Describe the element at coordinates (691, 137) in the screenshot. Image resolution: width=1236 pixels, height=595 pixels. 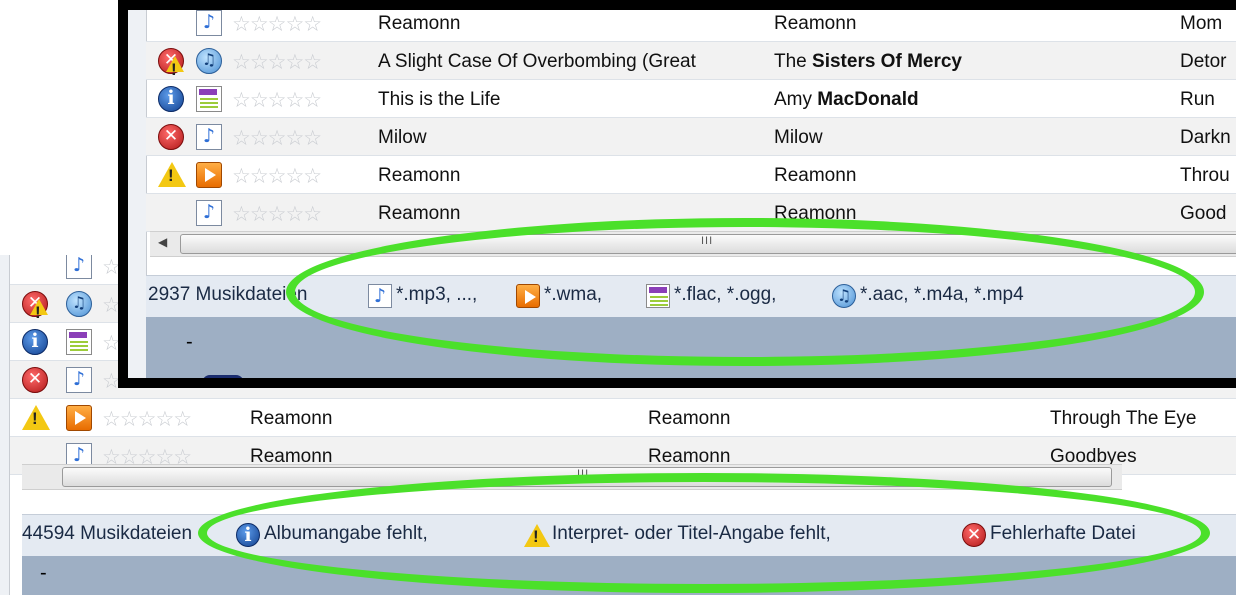
I see `table-row: ☆☆☆☆☆ Milow Milow Darkn` at that location.